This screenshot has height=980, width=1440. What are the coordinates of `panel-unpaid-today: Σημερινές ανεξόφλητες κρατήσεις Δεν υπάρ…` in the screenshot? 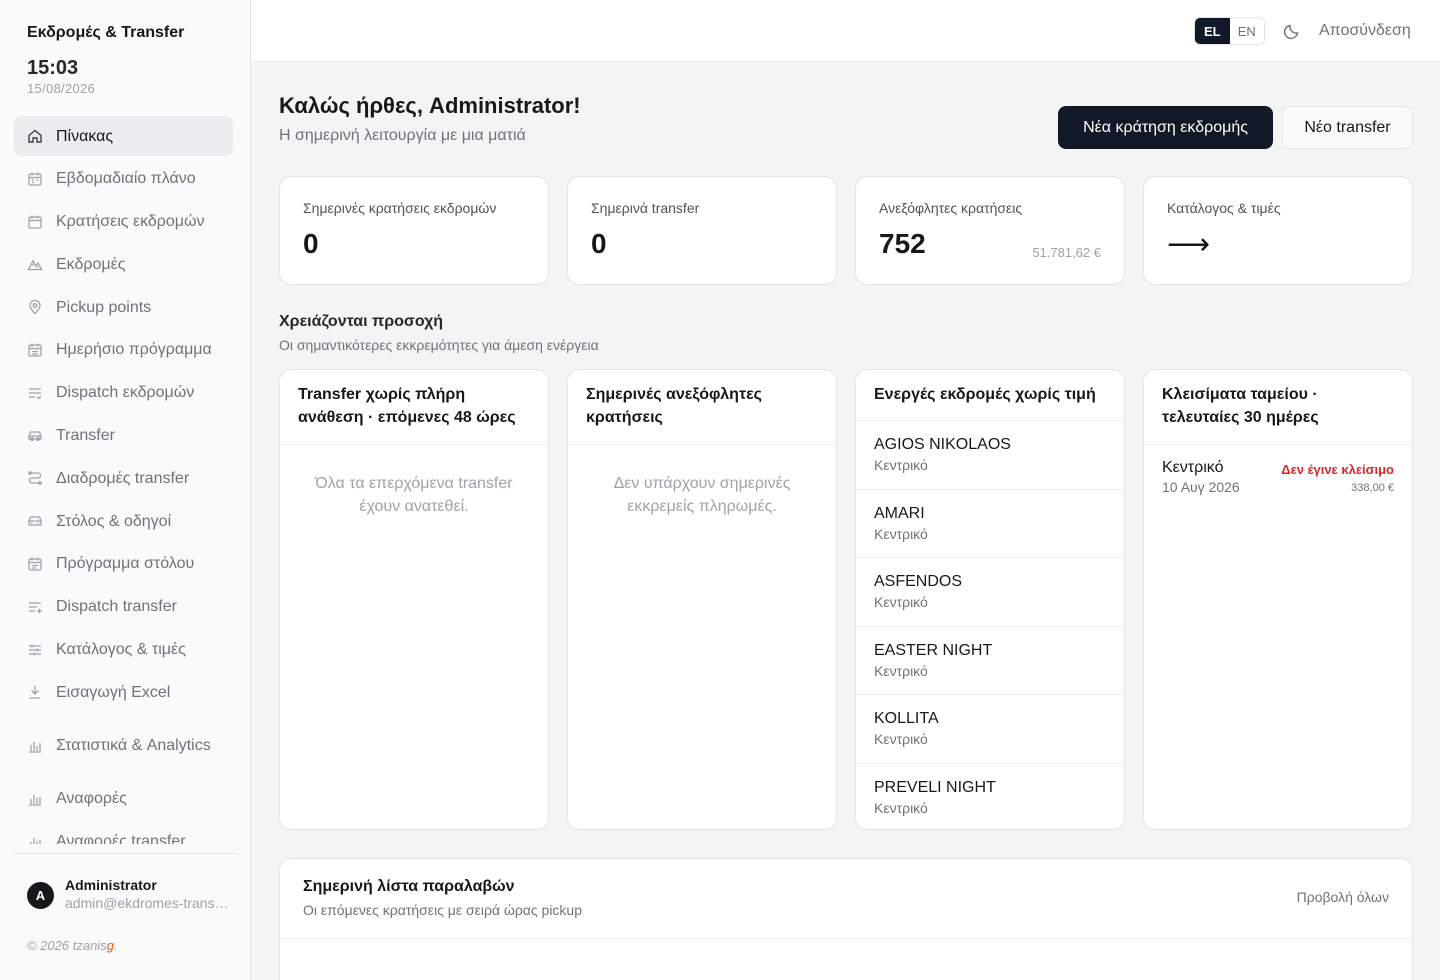 It's located at (702, 599).